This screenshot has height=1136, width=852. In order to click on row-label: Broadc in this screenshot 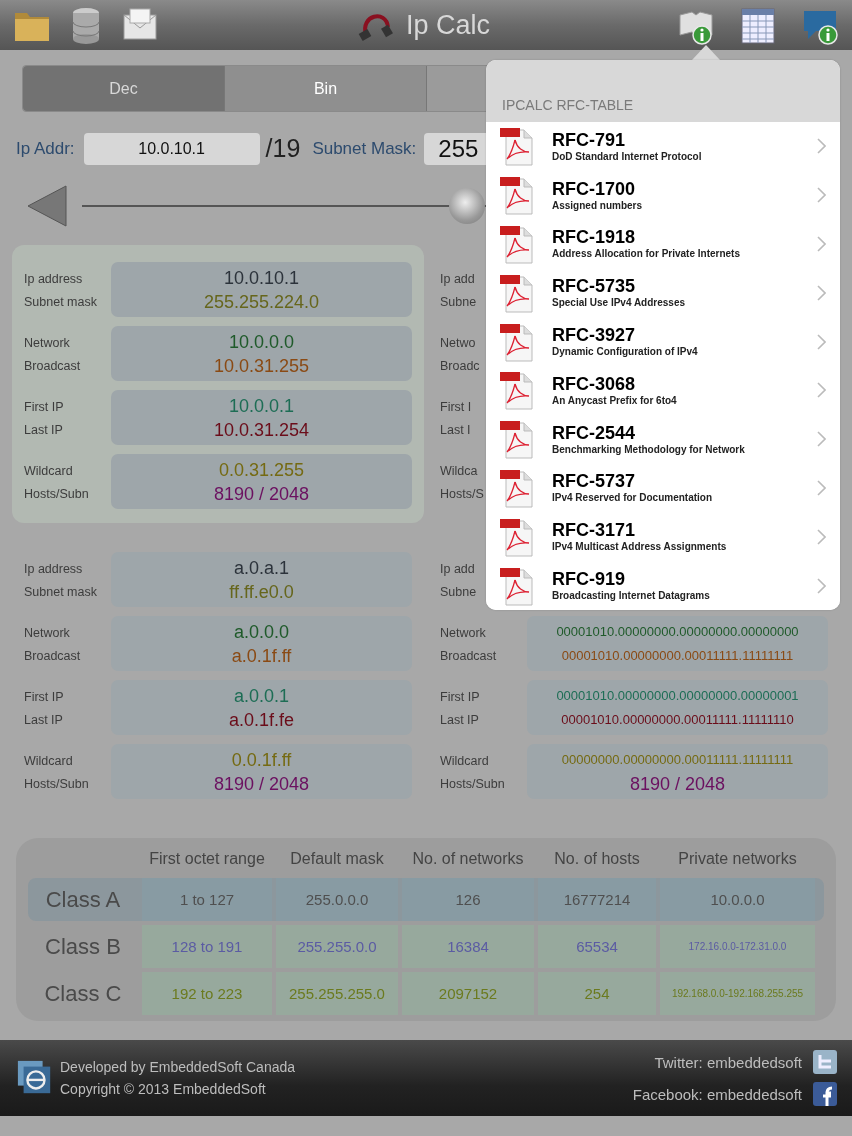, I will do `click(460, 366)`.